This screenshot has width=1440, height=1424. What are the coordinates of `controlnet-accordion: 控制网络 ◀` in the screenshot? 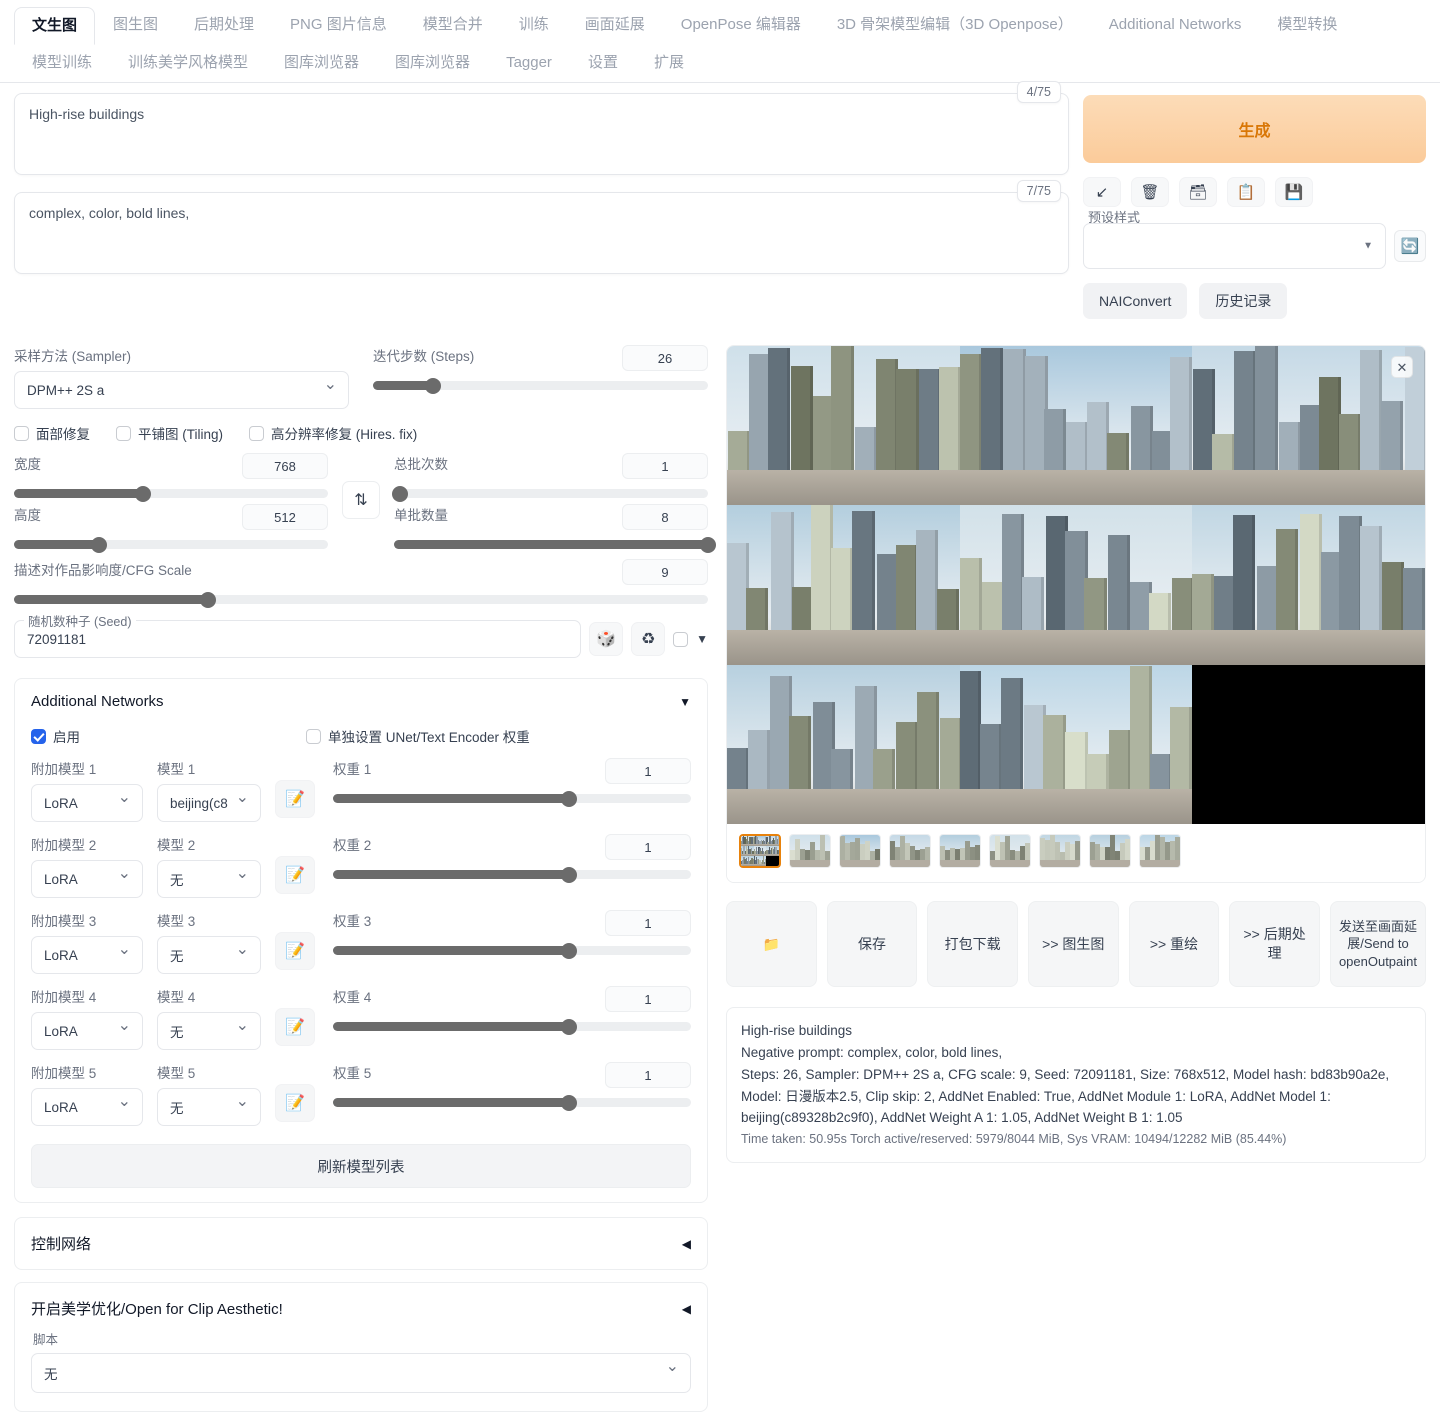 It's located at (361, 1243).